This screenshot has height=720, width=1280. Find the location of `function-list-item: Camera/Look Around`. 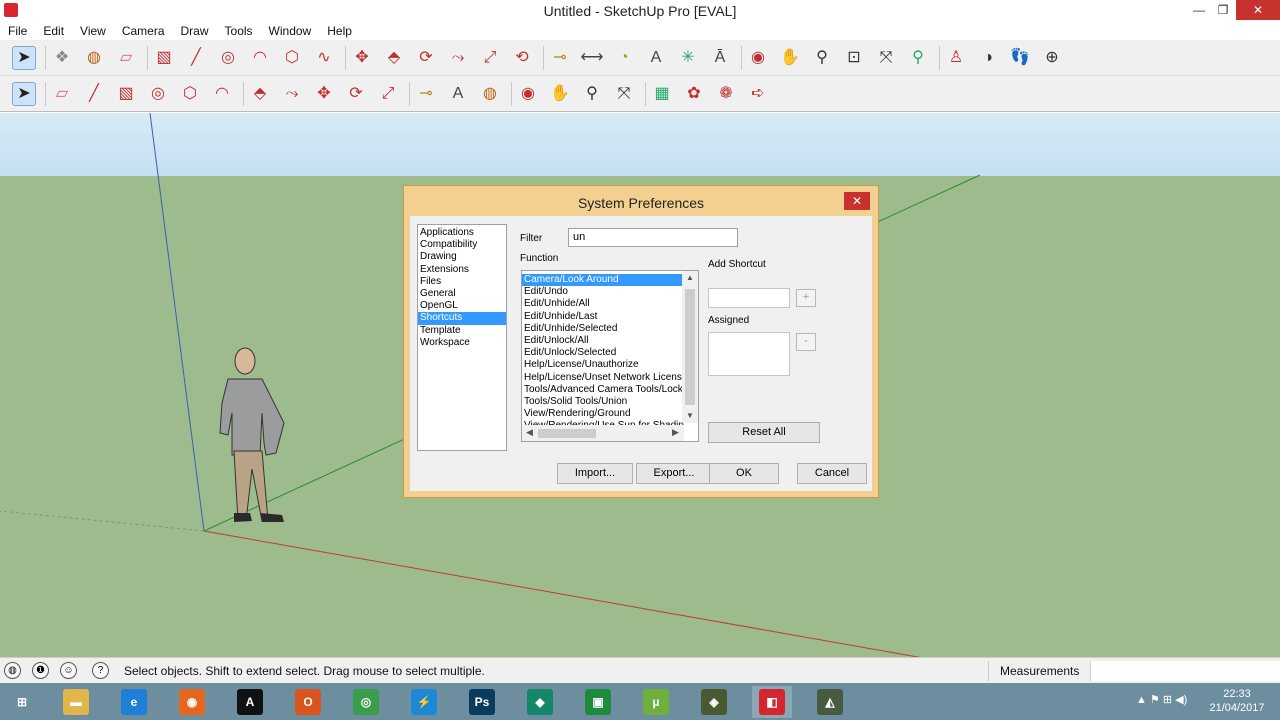

function-list-item: Camera/Look Around is located at coordinates (603, 280).